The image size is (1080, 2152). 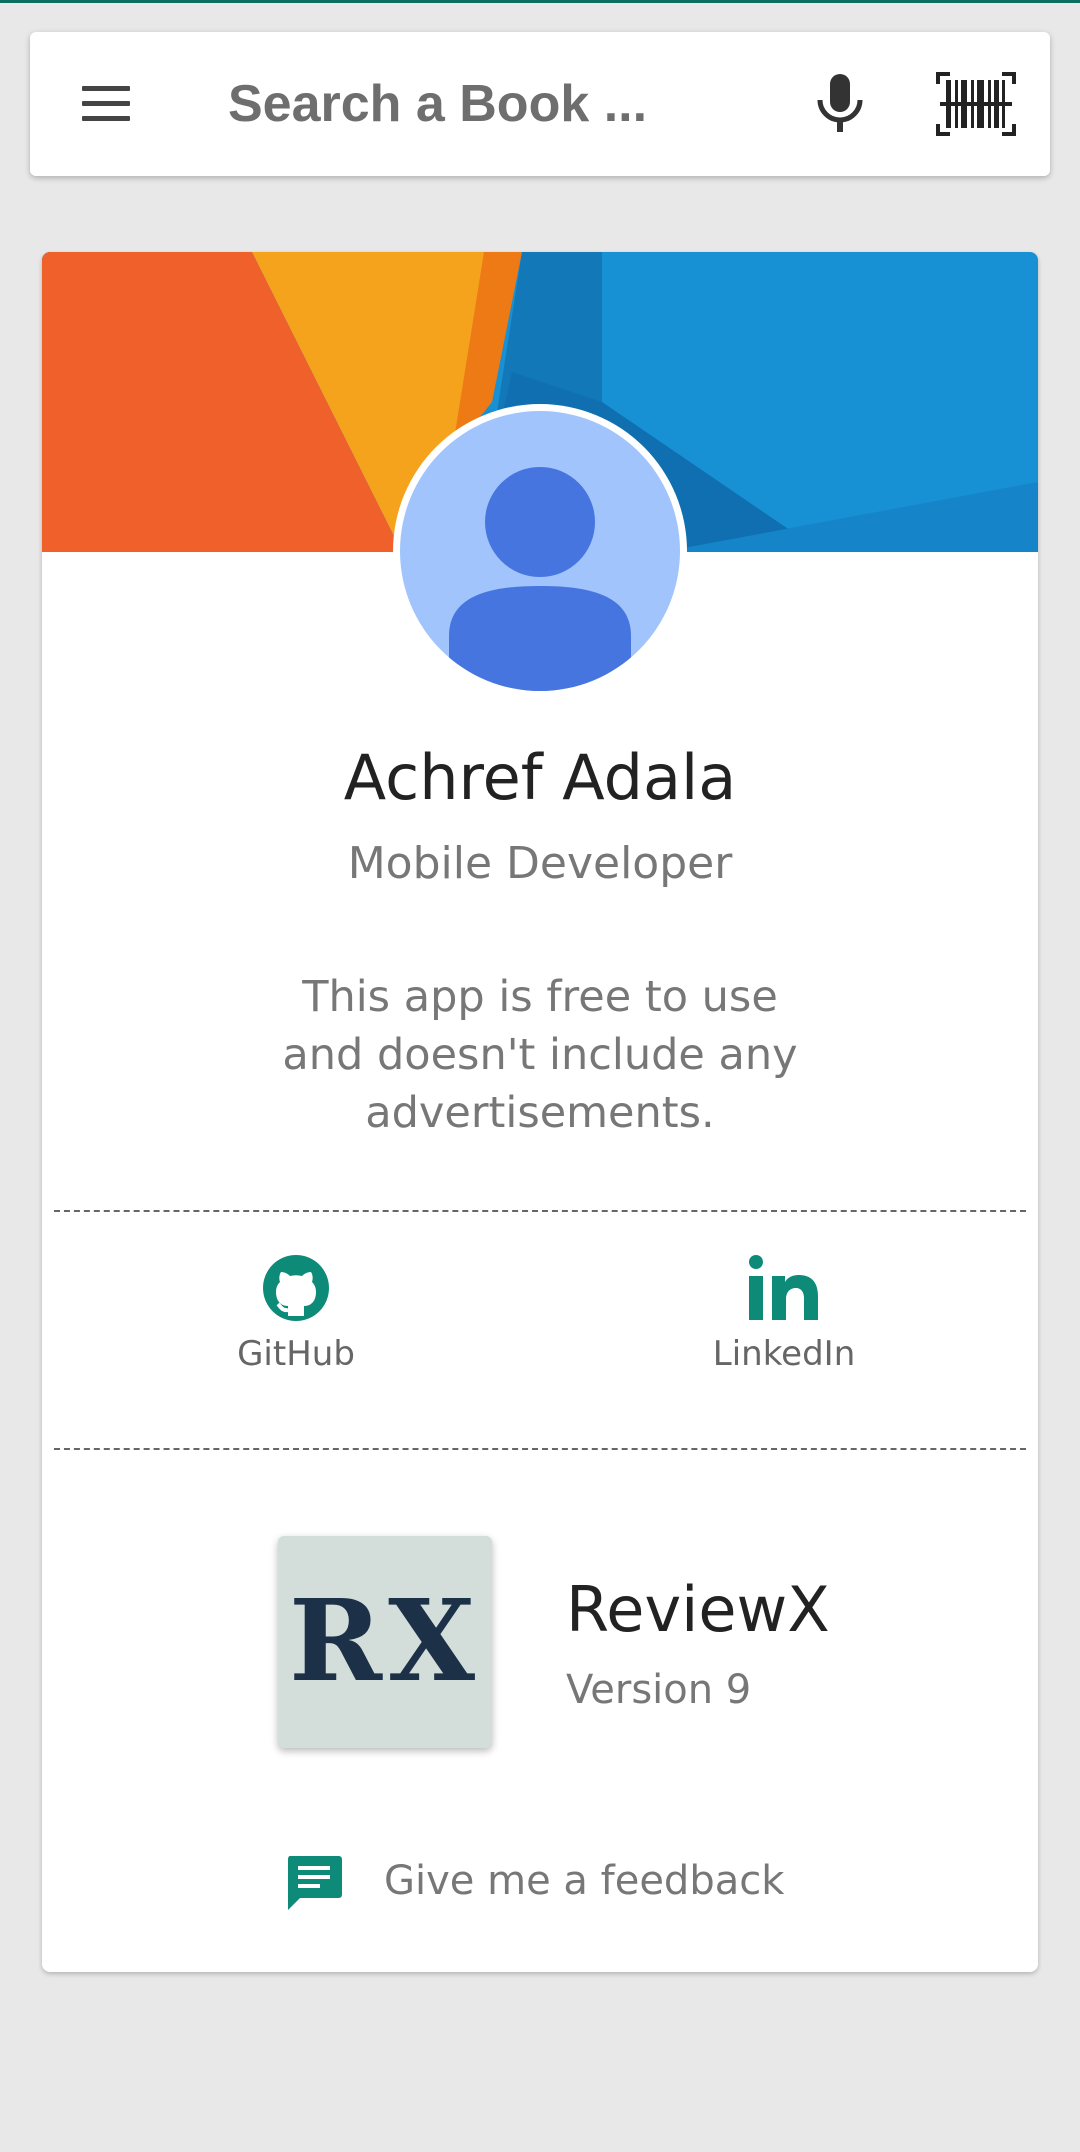 What do you see at coordinates (540, 1) in the screenshot?
I see `status-accent-line` at bounding box center [540, 1].